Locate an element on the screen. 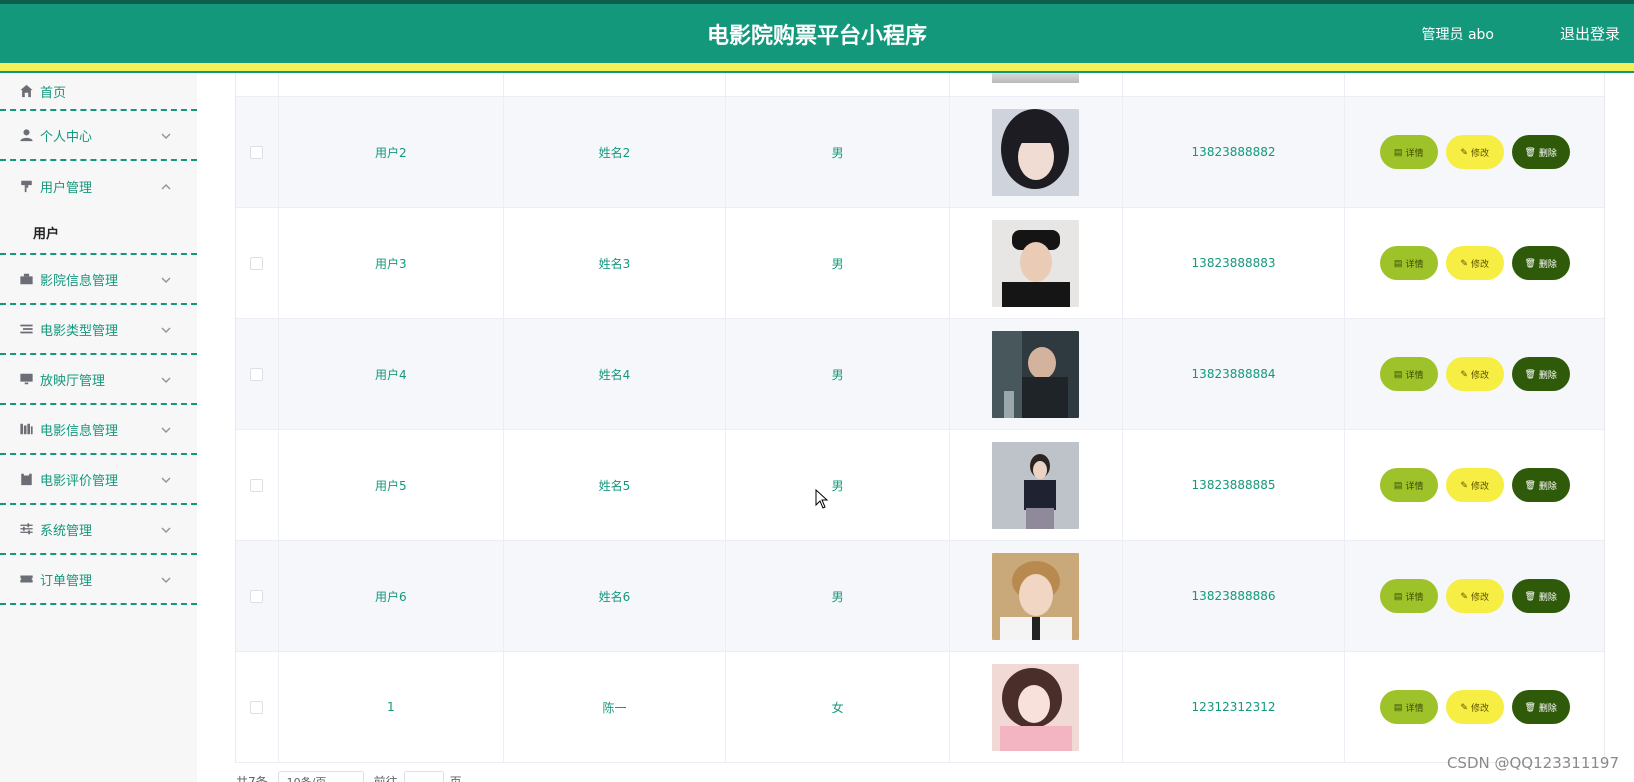 This screenshot has height=782, width=1634. sidebar-item-movie-review: 电影评价管理 is located at coordinates (98, 480).